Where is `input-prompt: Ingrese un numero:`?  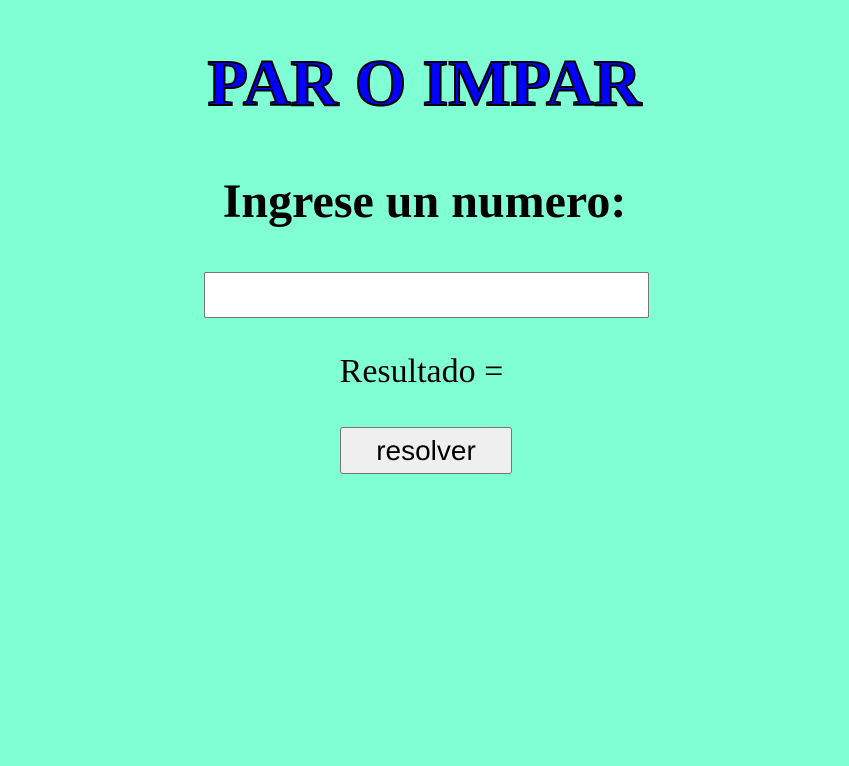 input-prompt: Ingrese un numero: is located at coordinates (424, 201).